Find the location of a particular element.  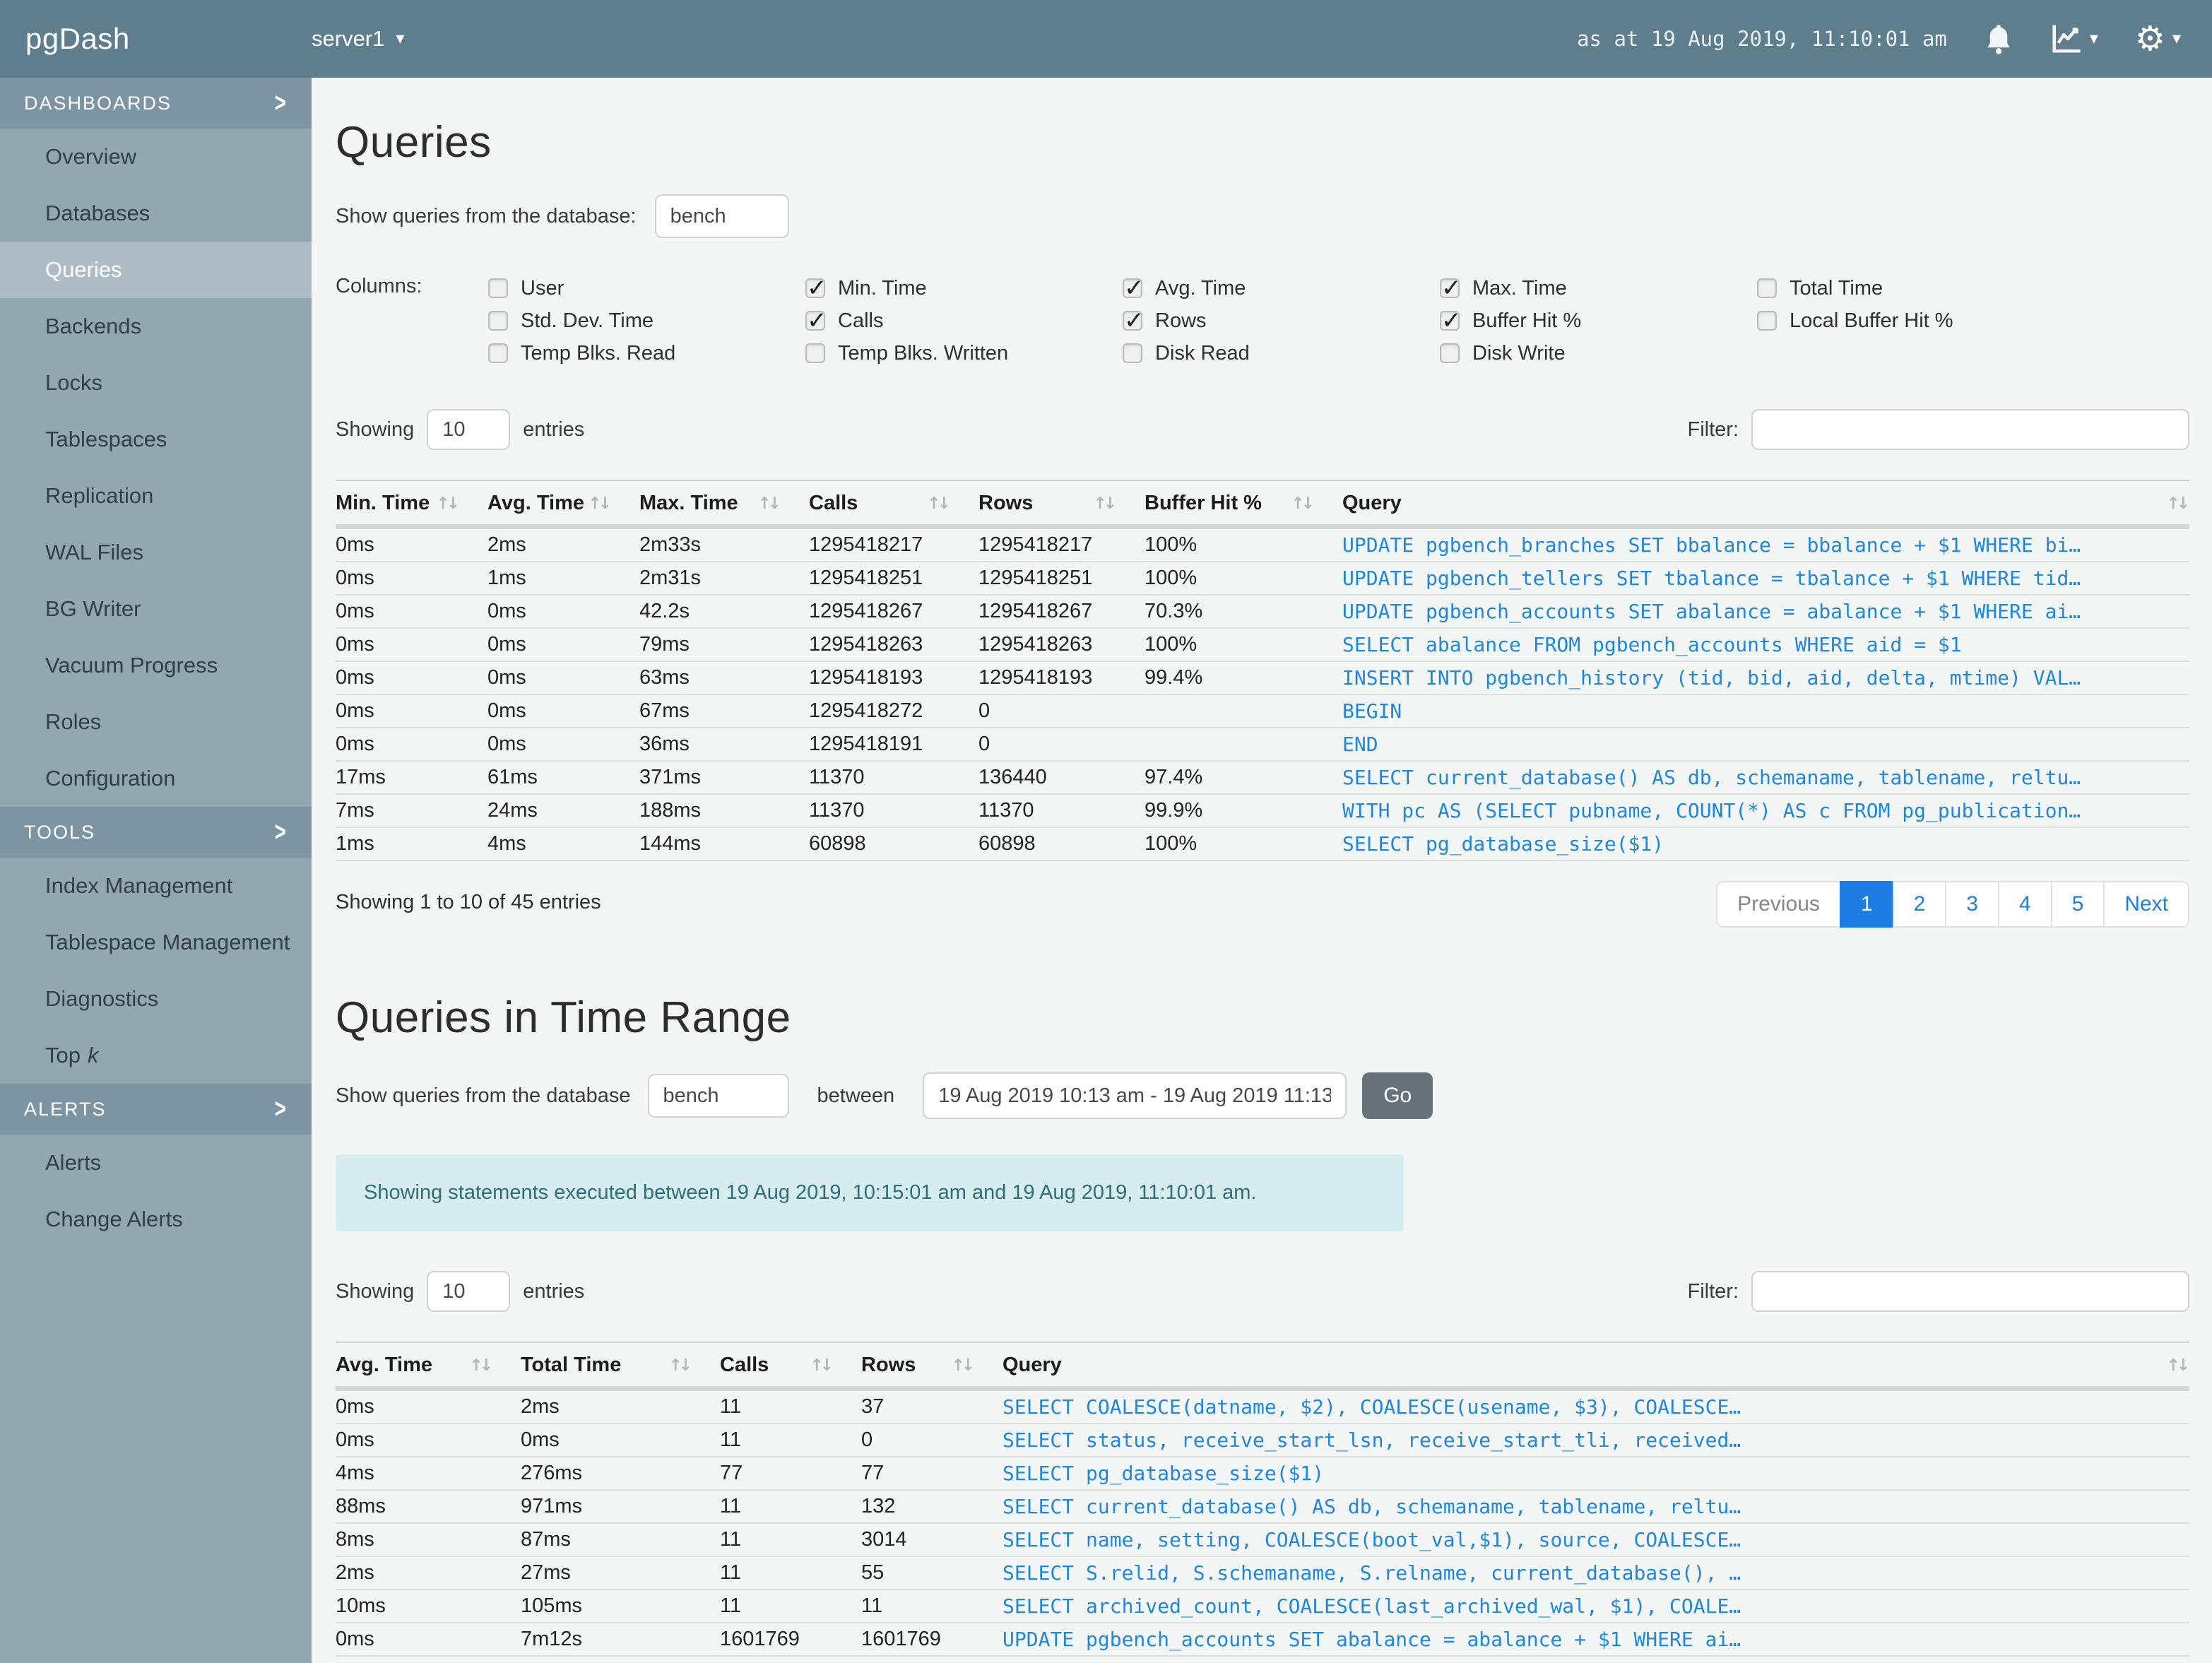

sidebar-item: Roles is located at coordinates (156, 722).